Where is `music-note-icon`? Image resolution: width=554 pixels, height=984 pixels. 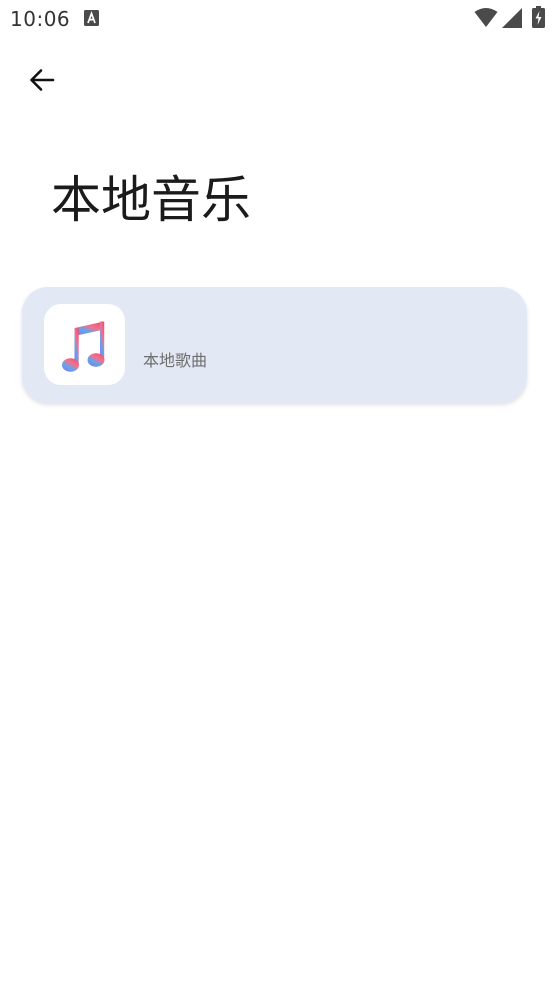
music-note-icon is located at coordinates (82, 346).